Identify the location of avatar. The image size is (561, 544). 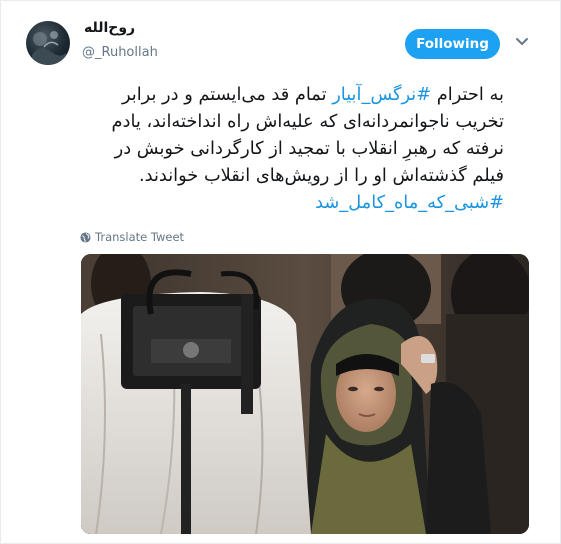
(48, 43).